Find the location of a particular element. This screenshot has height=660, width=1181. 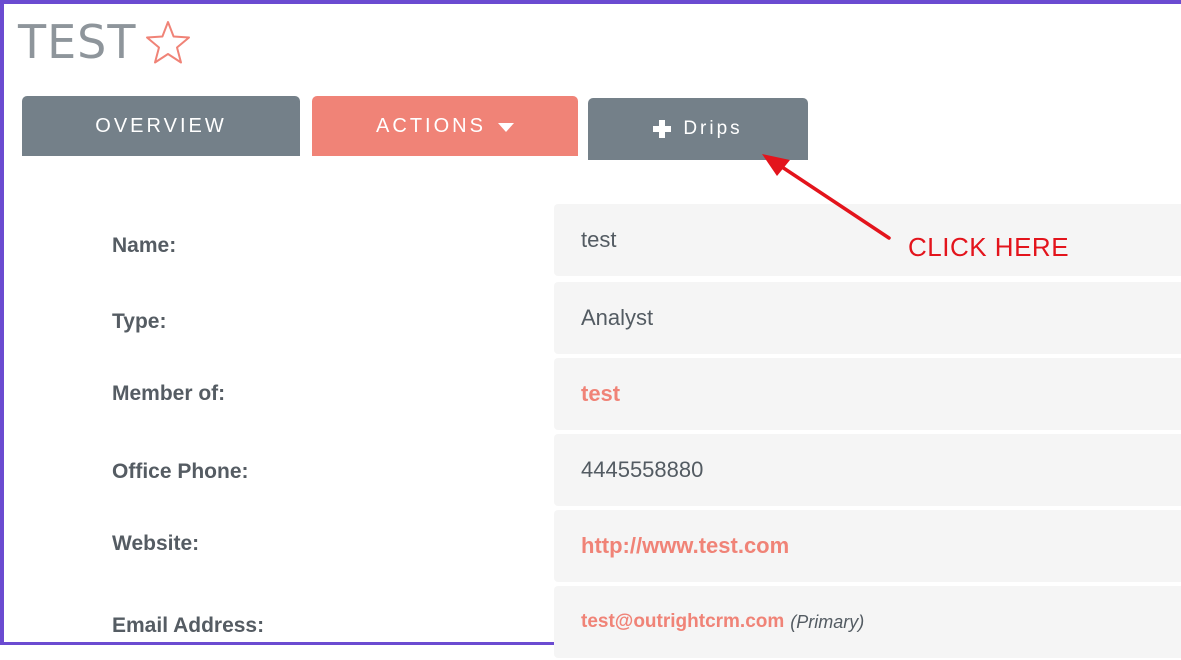

star-outline-icon is located at coordinates (168, 42).